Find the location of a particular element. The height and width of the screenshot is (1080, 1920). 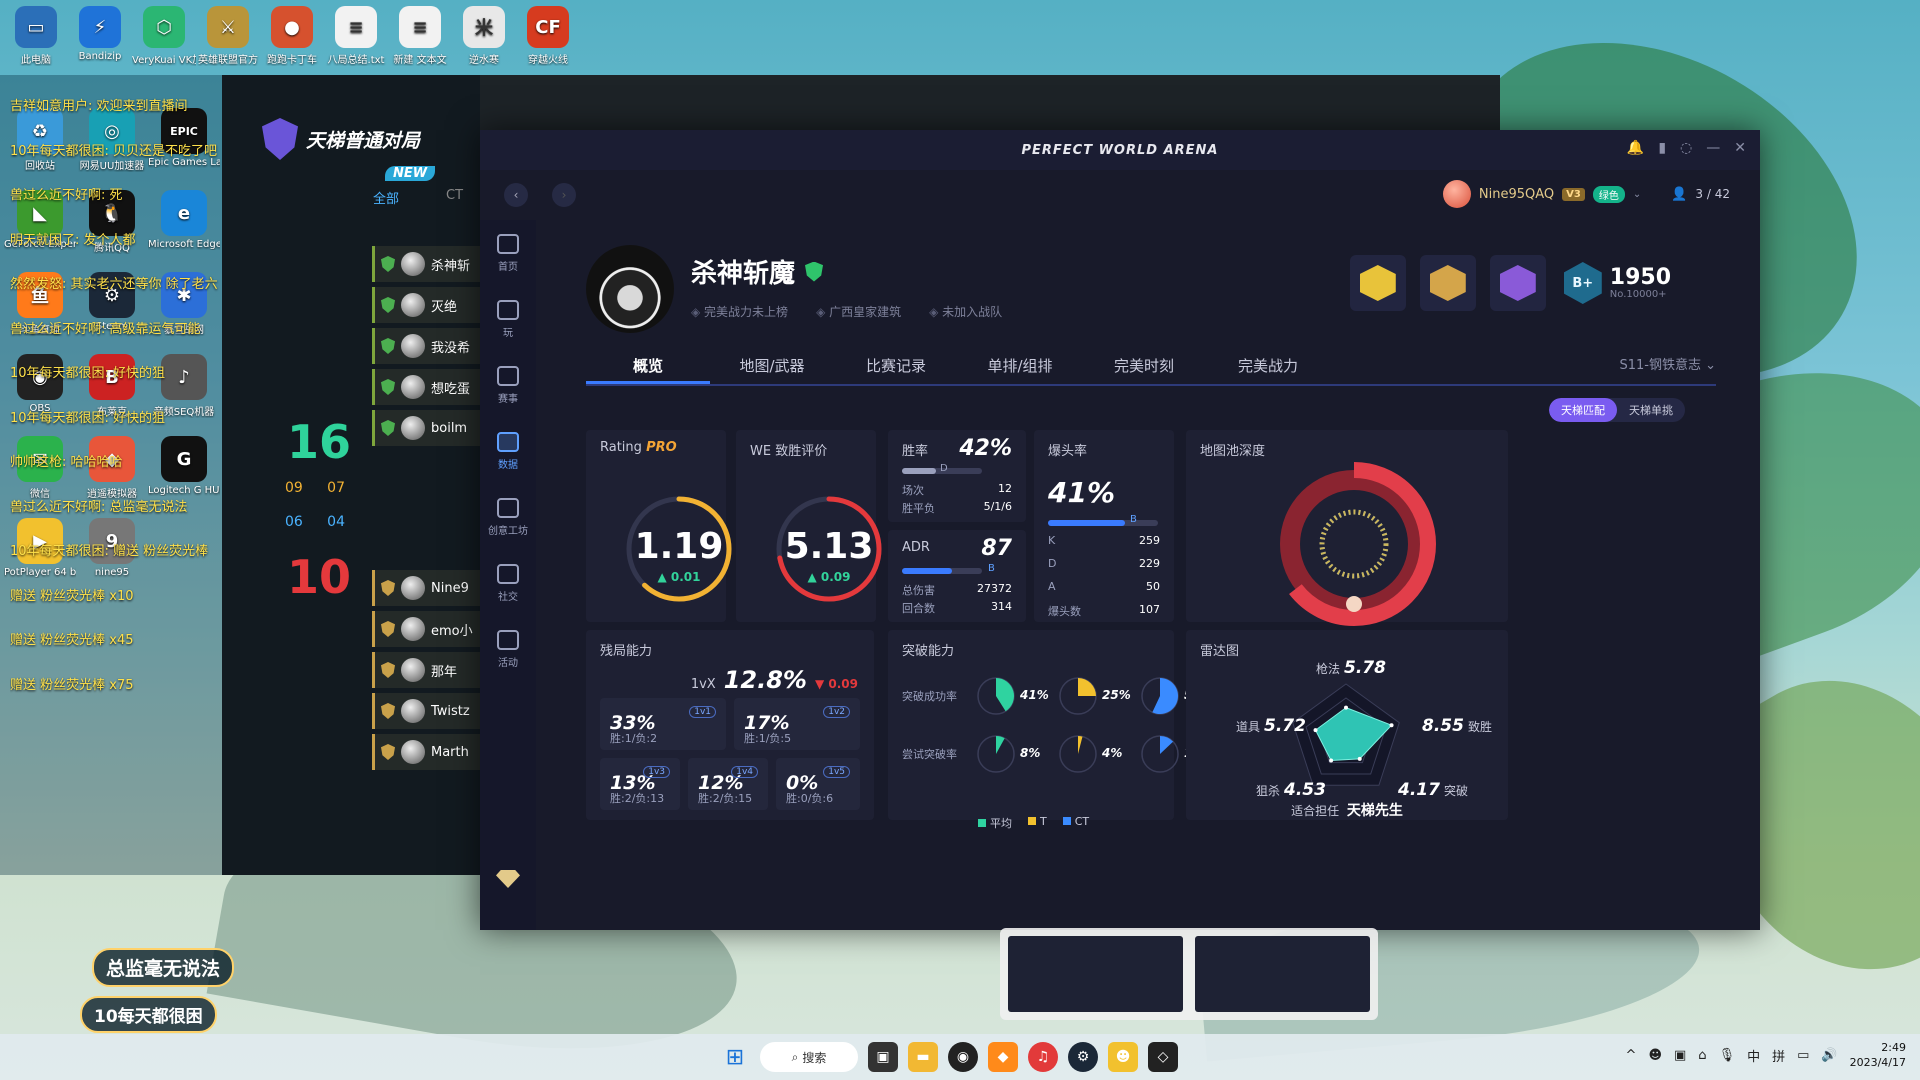

filter-all-tab: 全部 is located at coordinates (386, 197).